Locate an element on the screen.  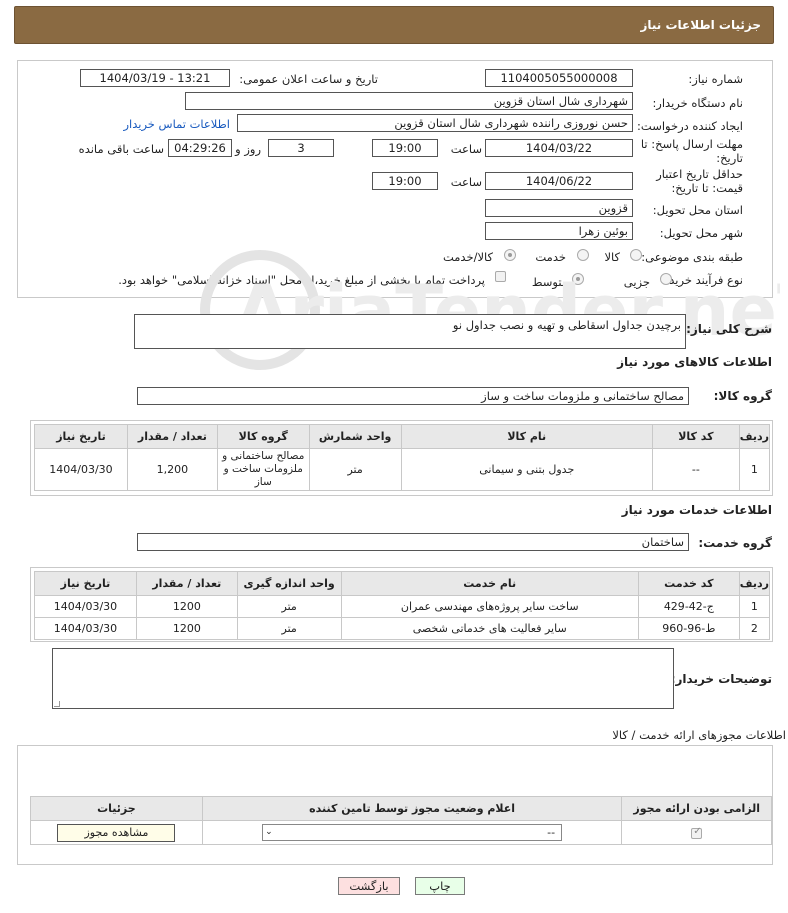
goods-col-code: کد کالا is located at coordinates (695, 436).